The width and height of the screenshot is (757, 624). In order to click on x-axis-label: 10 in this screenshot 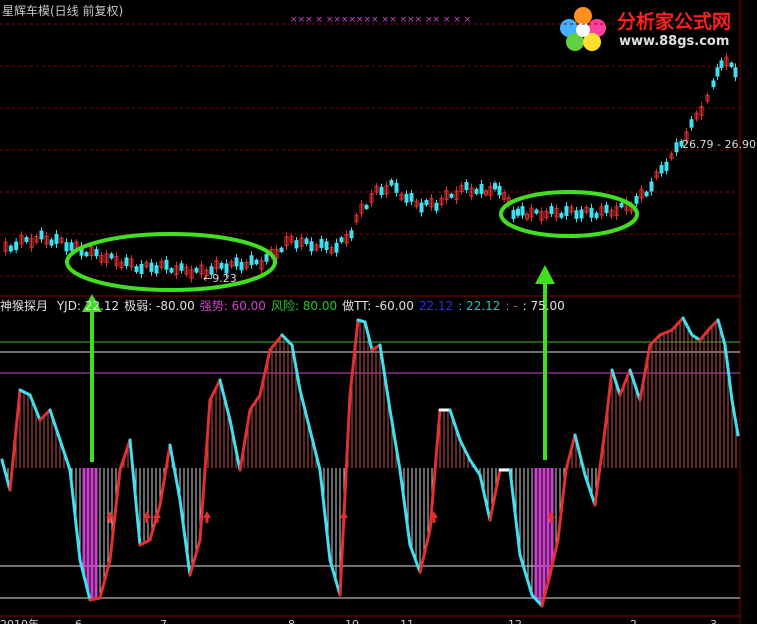, I will do `click(352, 621)`.